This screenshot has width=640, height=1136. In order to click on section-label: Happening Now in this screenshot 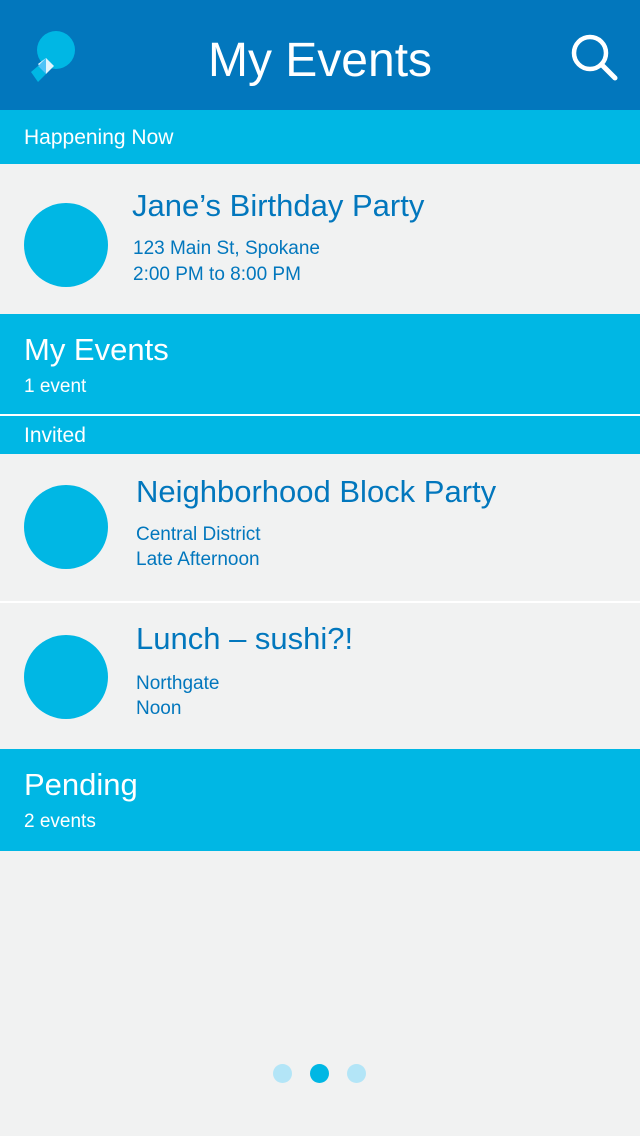, I will do `click(99, 137)`.